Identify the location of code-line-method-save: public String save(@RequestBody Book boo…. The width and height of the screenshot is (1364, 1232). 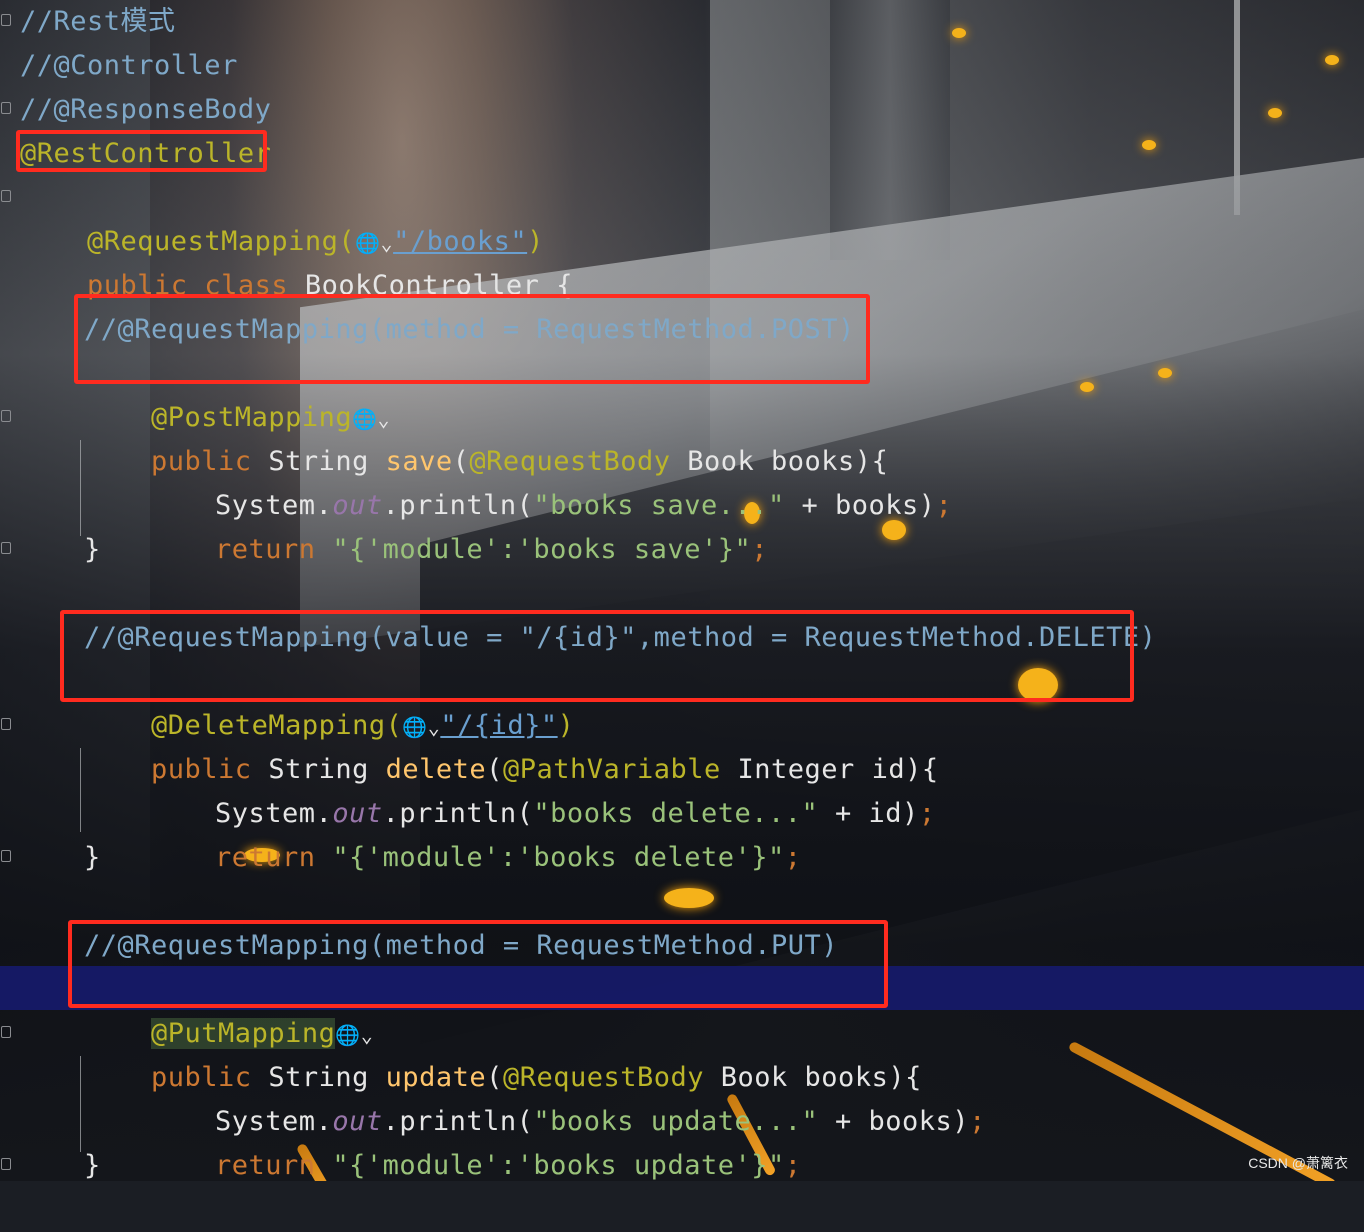
(486, 436).